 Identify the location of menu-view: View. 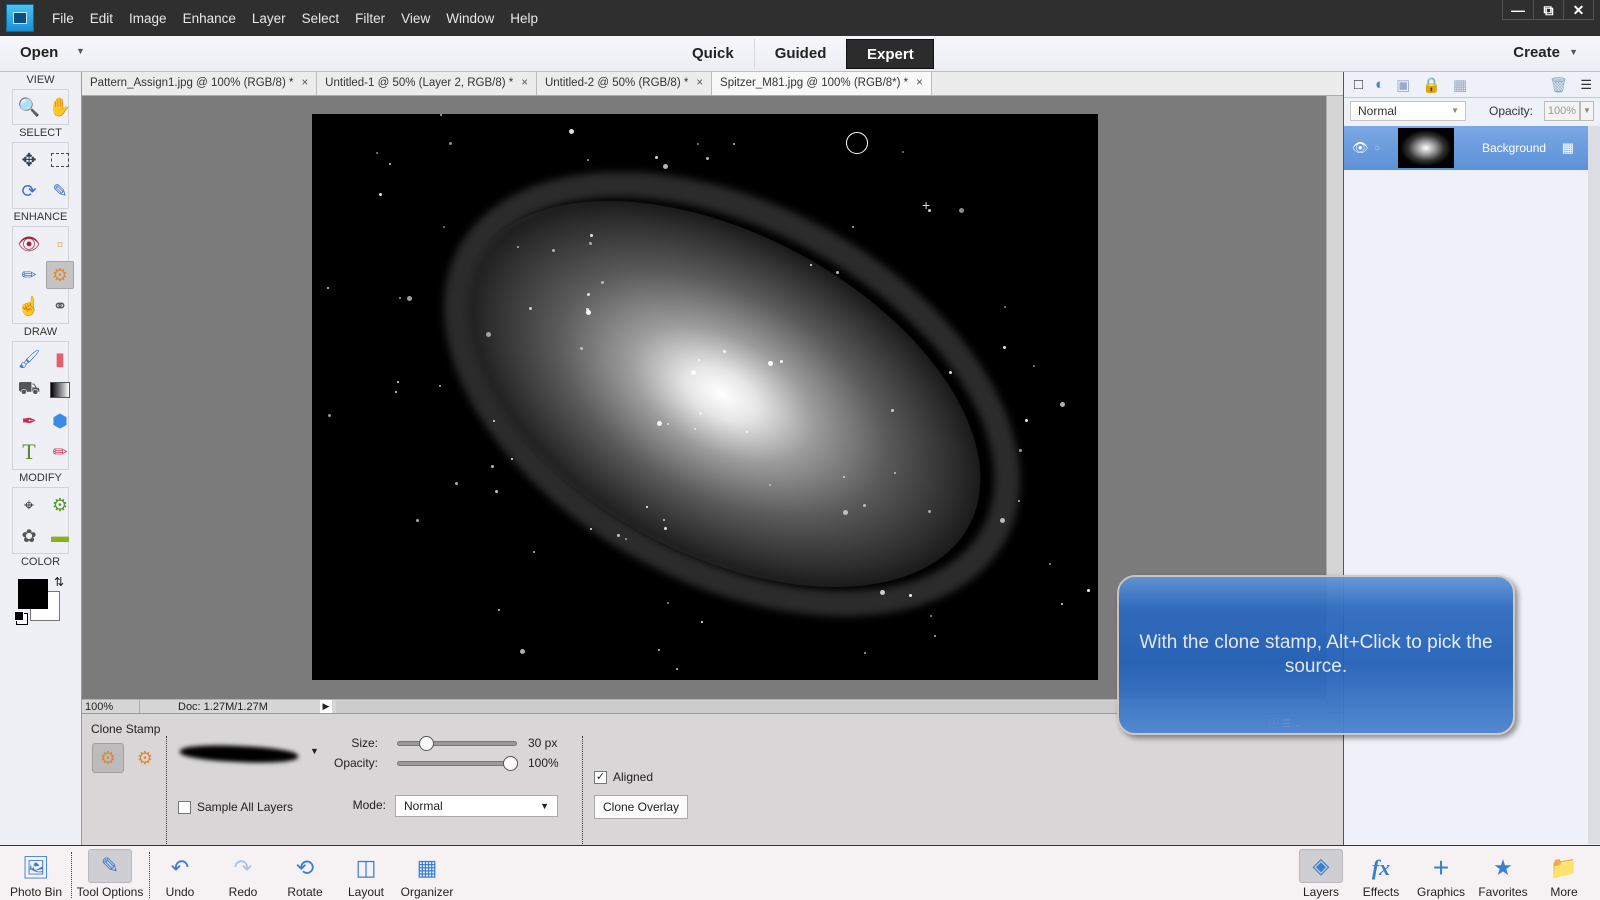
(415, 18).